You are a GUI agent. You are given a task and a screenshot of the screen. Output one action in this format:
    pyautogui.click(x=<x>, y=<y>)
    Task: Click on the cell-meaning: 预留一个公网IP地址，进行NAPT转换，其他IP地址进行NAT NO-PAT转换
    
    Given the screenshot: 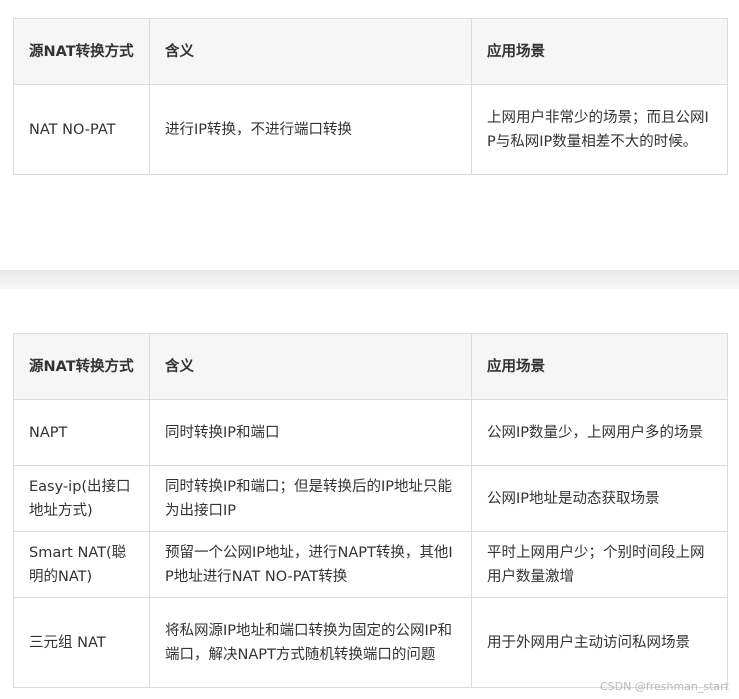 What is the action you would take?
    pyautogui.click(x=310, y=564)
    